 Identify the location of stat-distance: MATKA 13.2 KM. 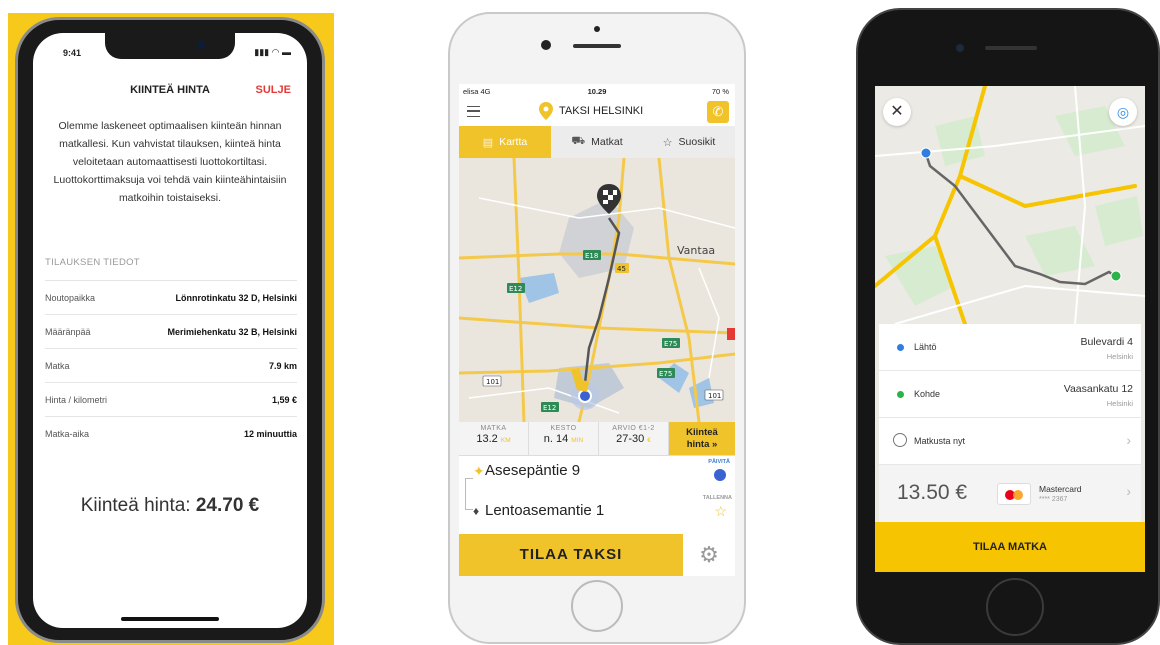
(494, 438).